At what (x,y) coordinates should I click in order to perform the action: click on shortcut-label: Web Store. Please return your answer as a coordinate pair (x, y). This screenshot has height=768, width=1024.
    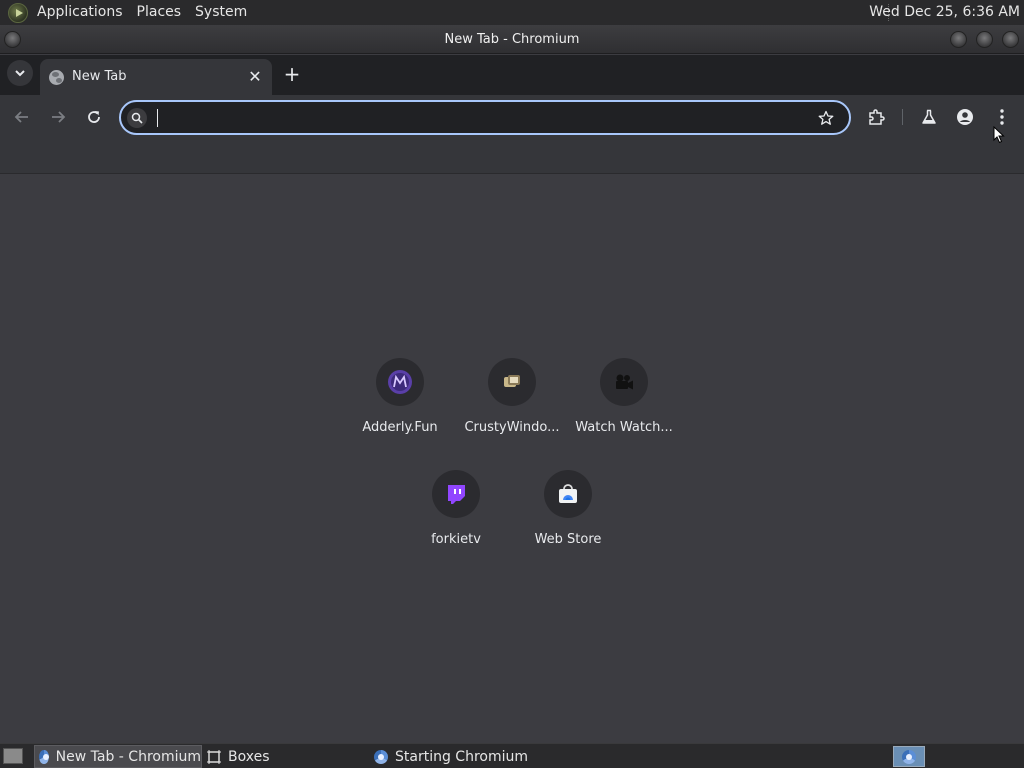
    Looking at the image, I should click on (568, 539).